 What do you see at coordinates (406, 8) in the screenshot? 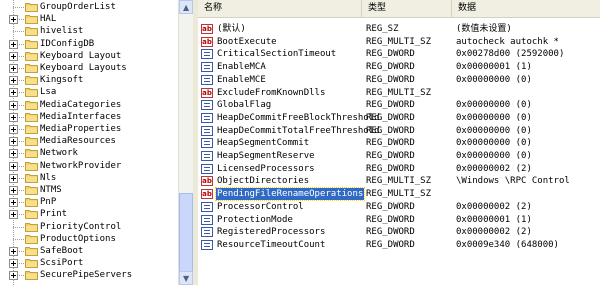
I see `column-header-type: 类型` at bounding box center [406, 8].